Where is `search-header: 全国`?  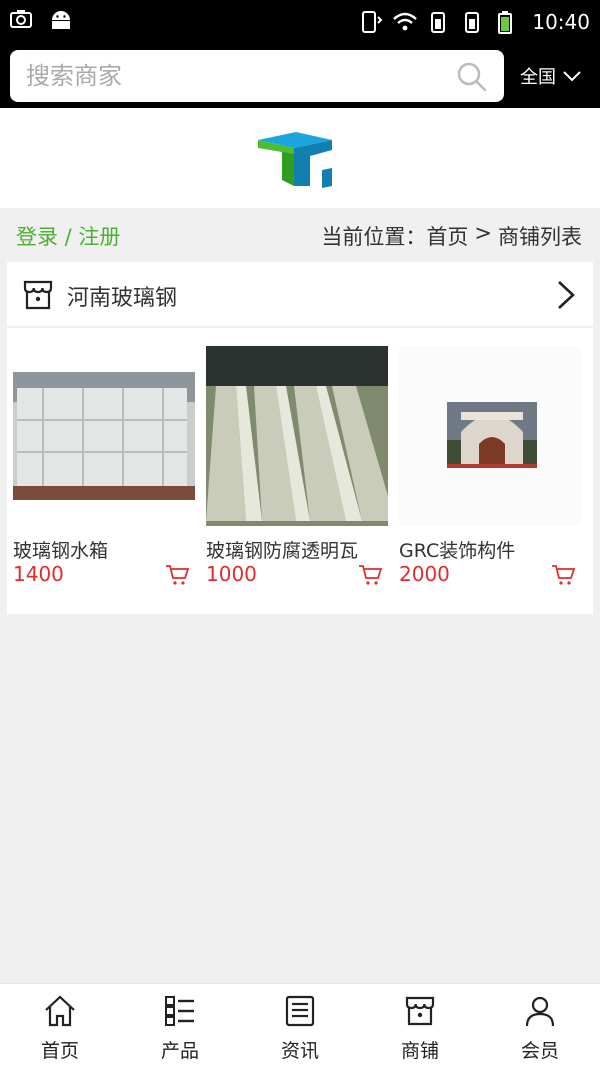
search-header: 全国 is located at coordinates (300, 76).